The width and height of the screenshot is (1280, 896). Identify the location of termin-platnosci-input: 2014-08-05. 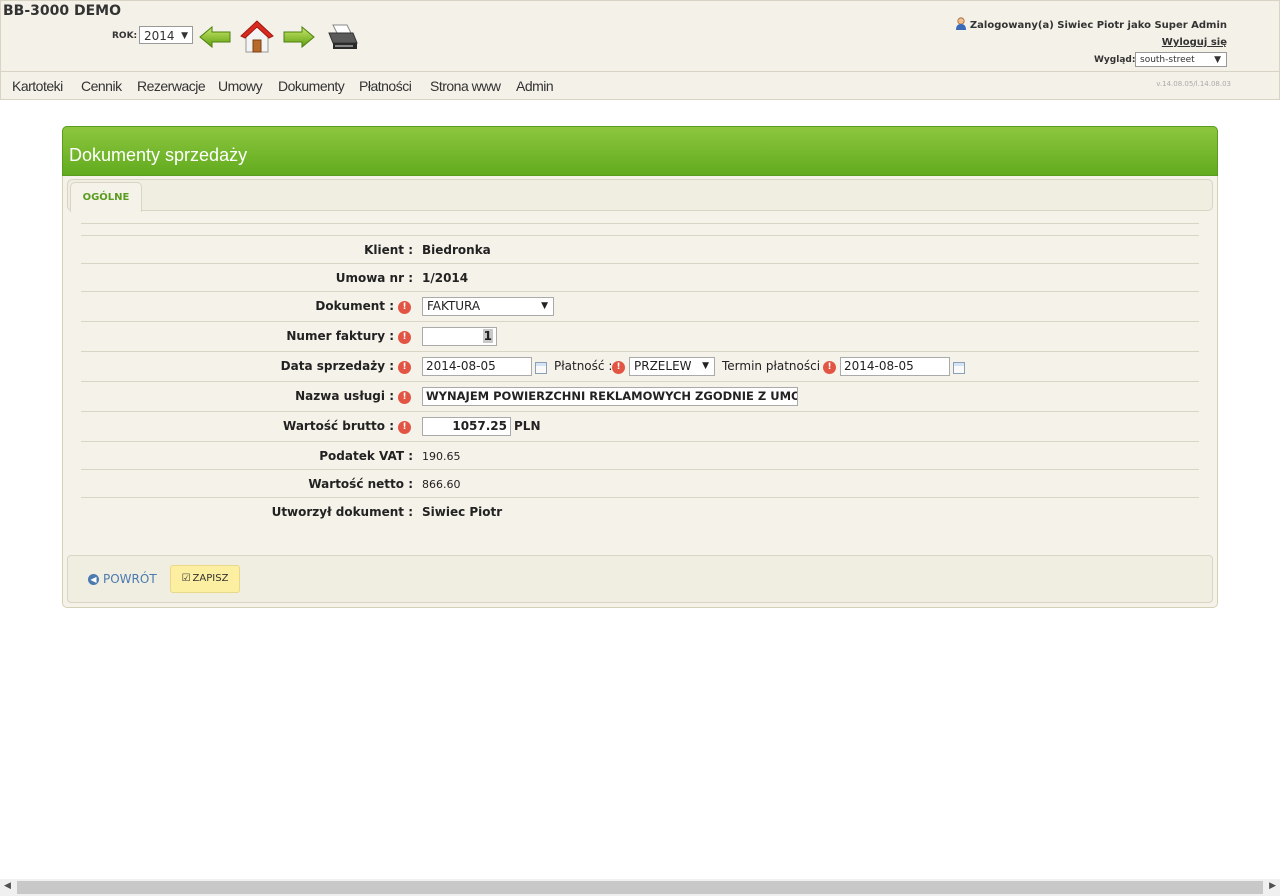
(895, 366).